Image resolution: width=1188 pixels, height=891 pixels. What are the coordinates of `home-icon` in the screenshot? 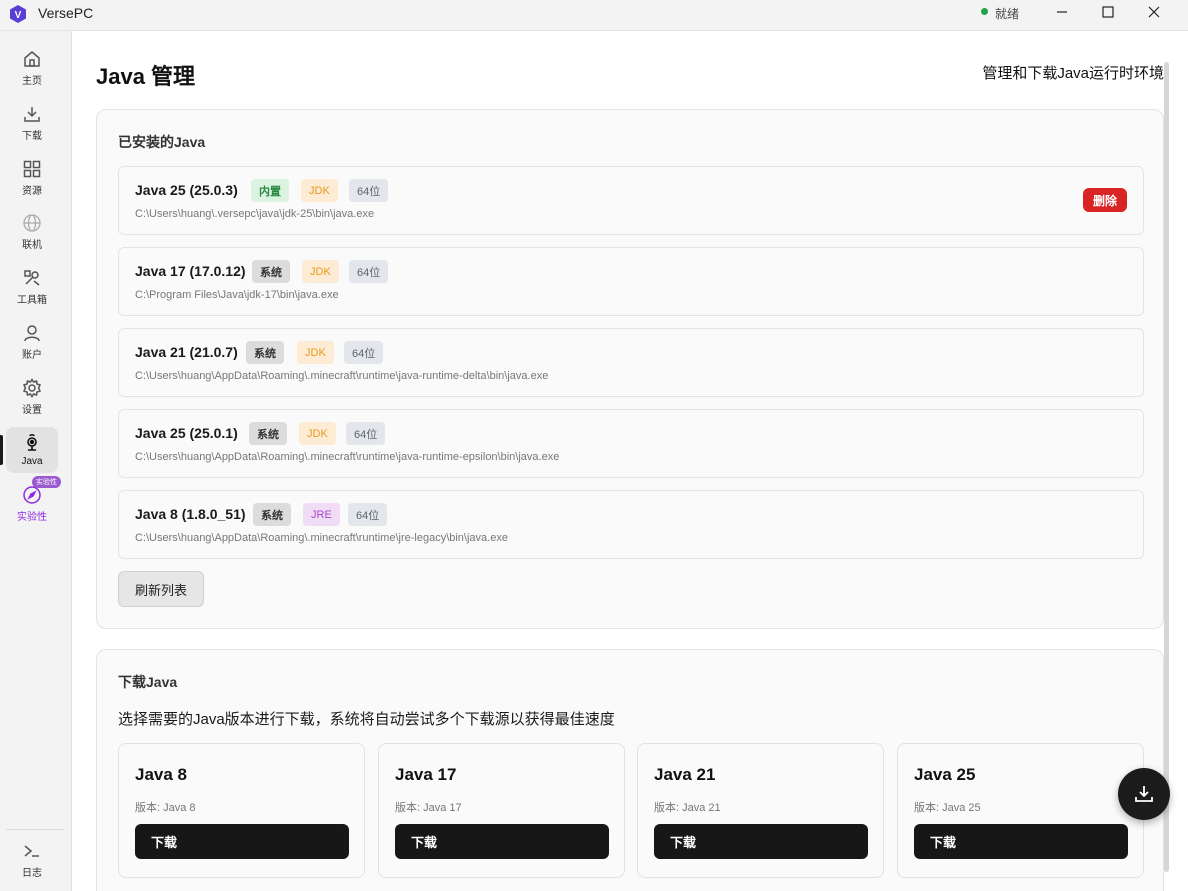 It's located at (32, 59).